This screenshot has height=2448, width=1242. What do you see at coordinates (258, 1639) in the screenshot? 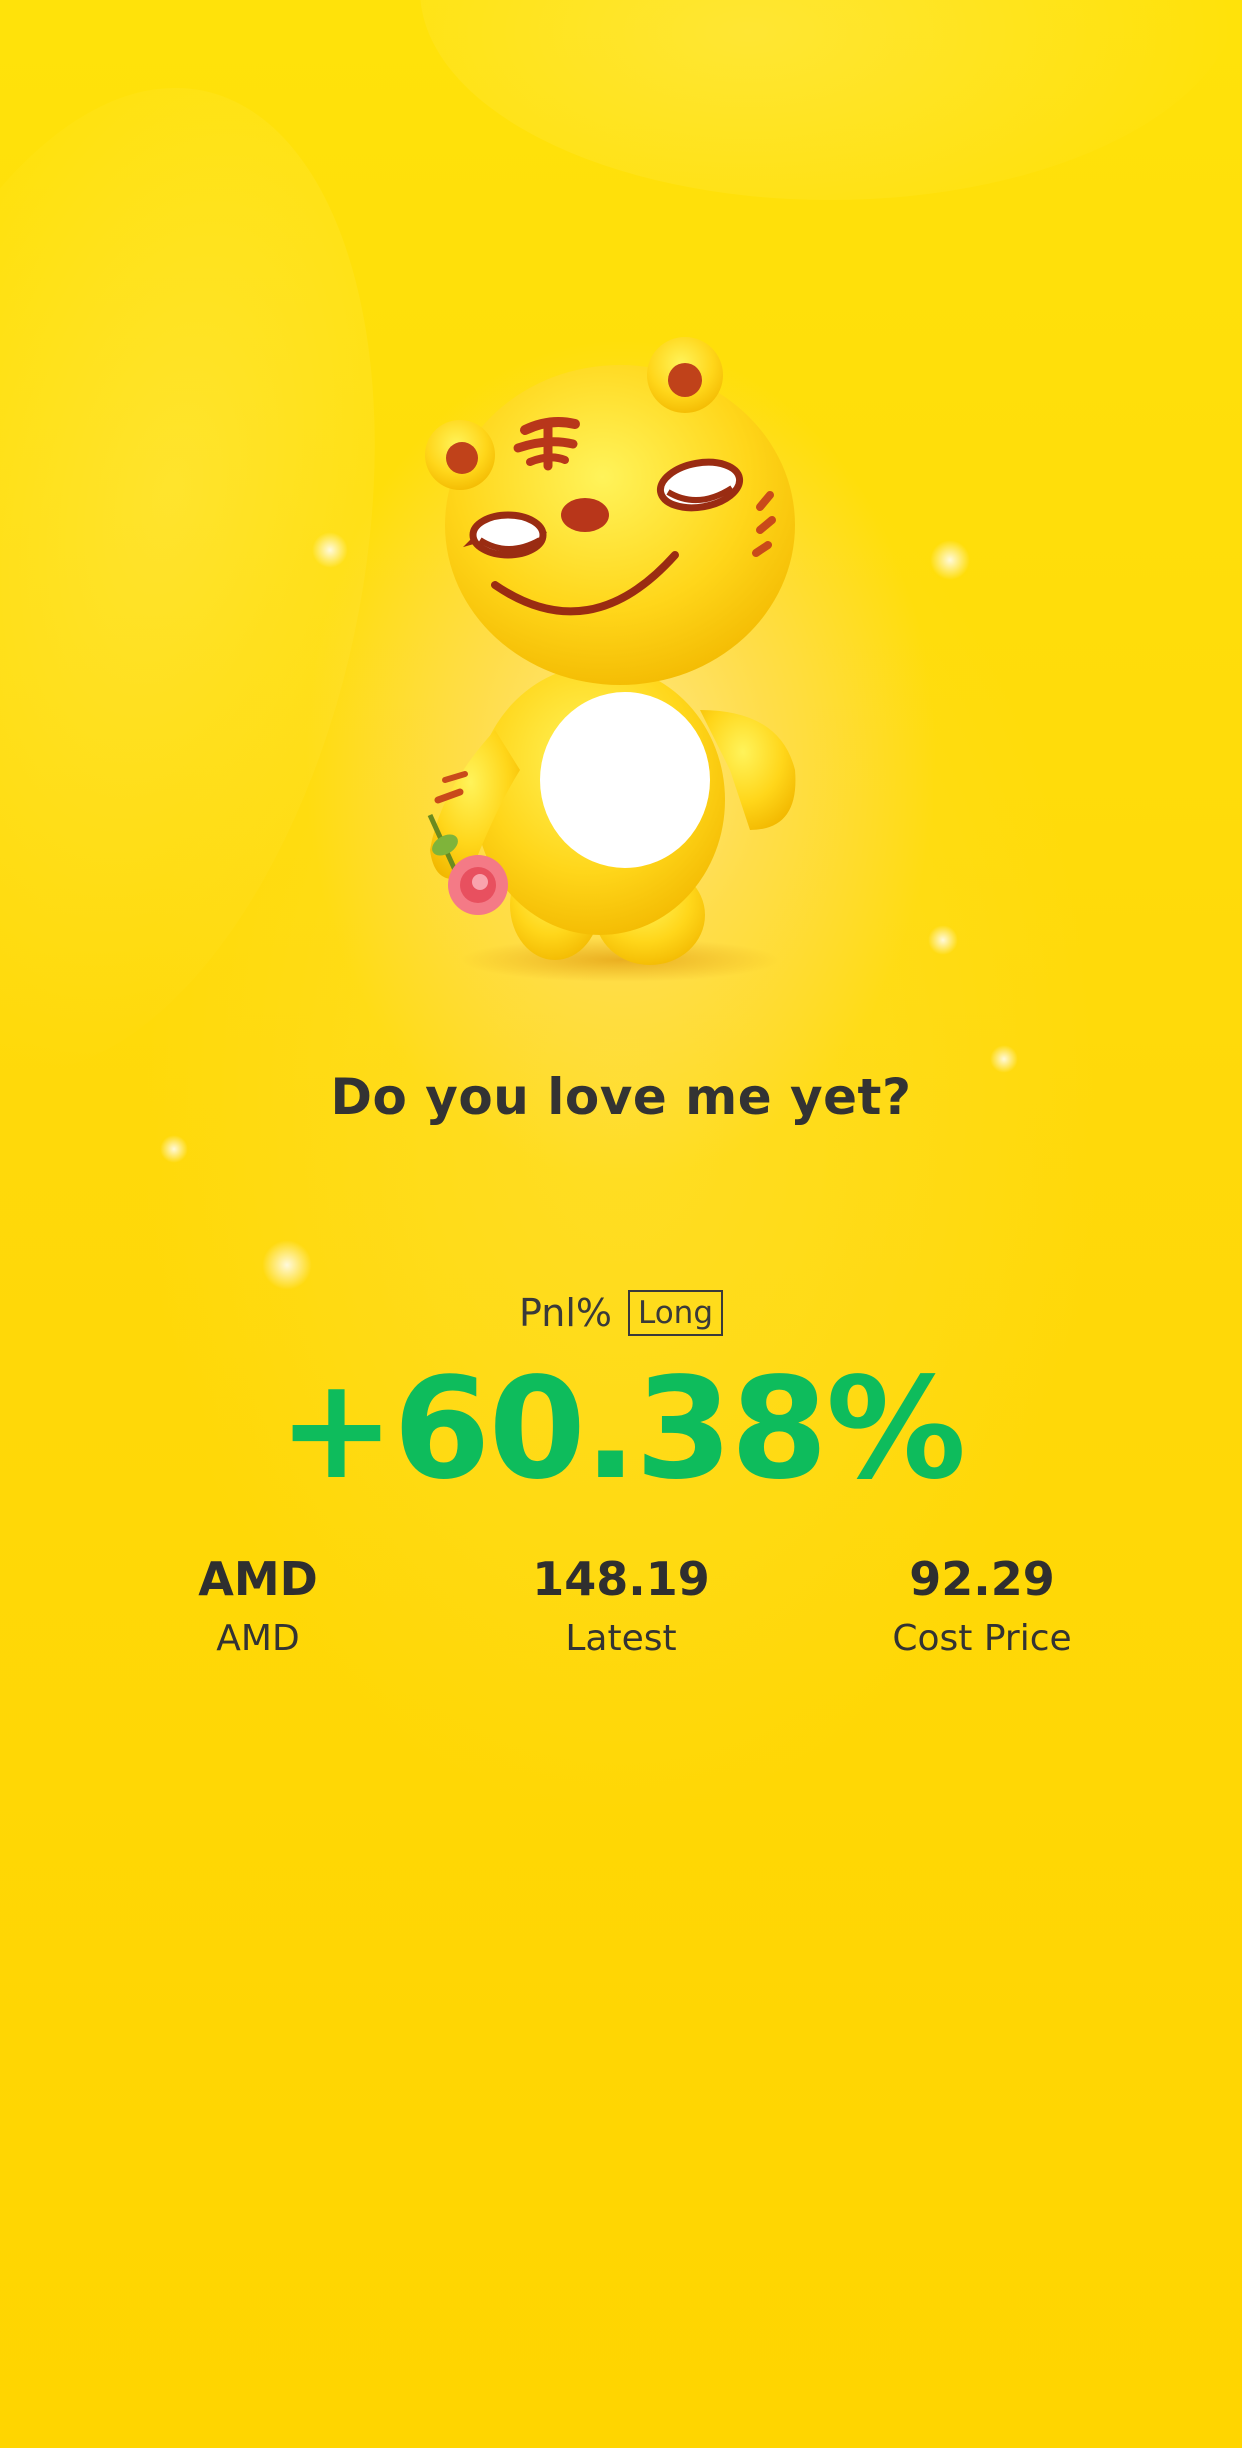
I see `stat-label: AMD` at bounding box center [258, 1639].